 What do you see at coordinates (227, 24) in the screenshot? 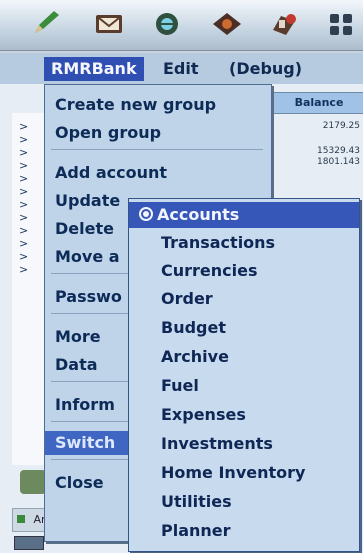
I see `eye-icon` at bounding box center [227, 24].